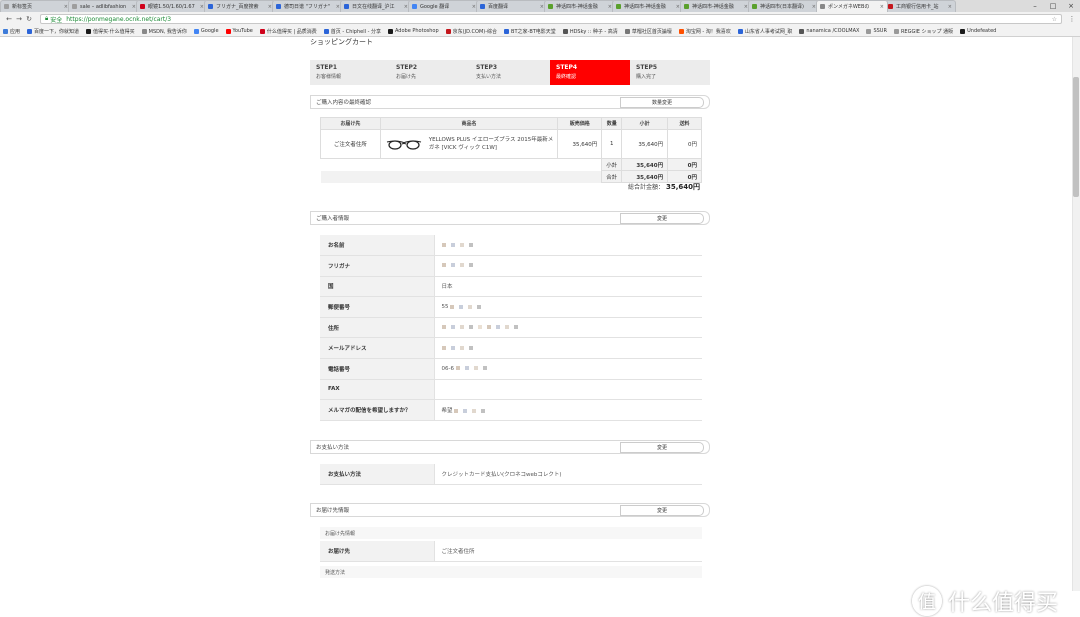 The width and height of the screenshot is (1080, 617). I want to click on checkout-step: STEP4 最終確認, so click(590, 72).